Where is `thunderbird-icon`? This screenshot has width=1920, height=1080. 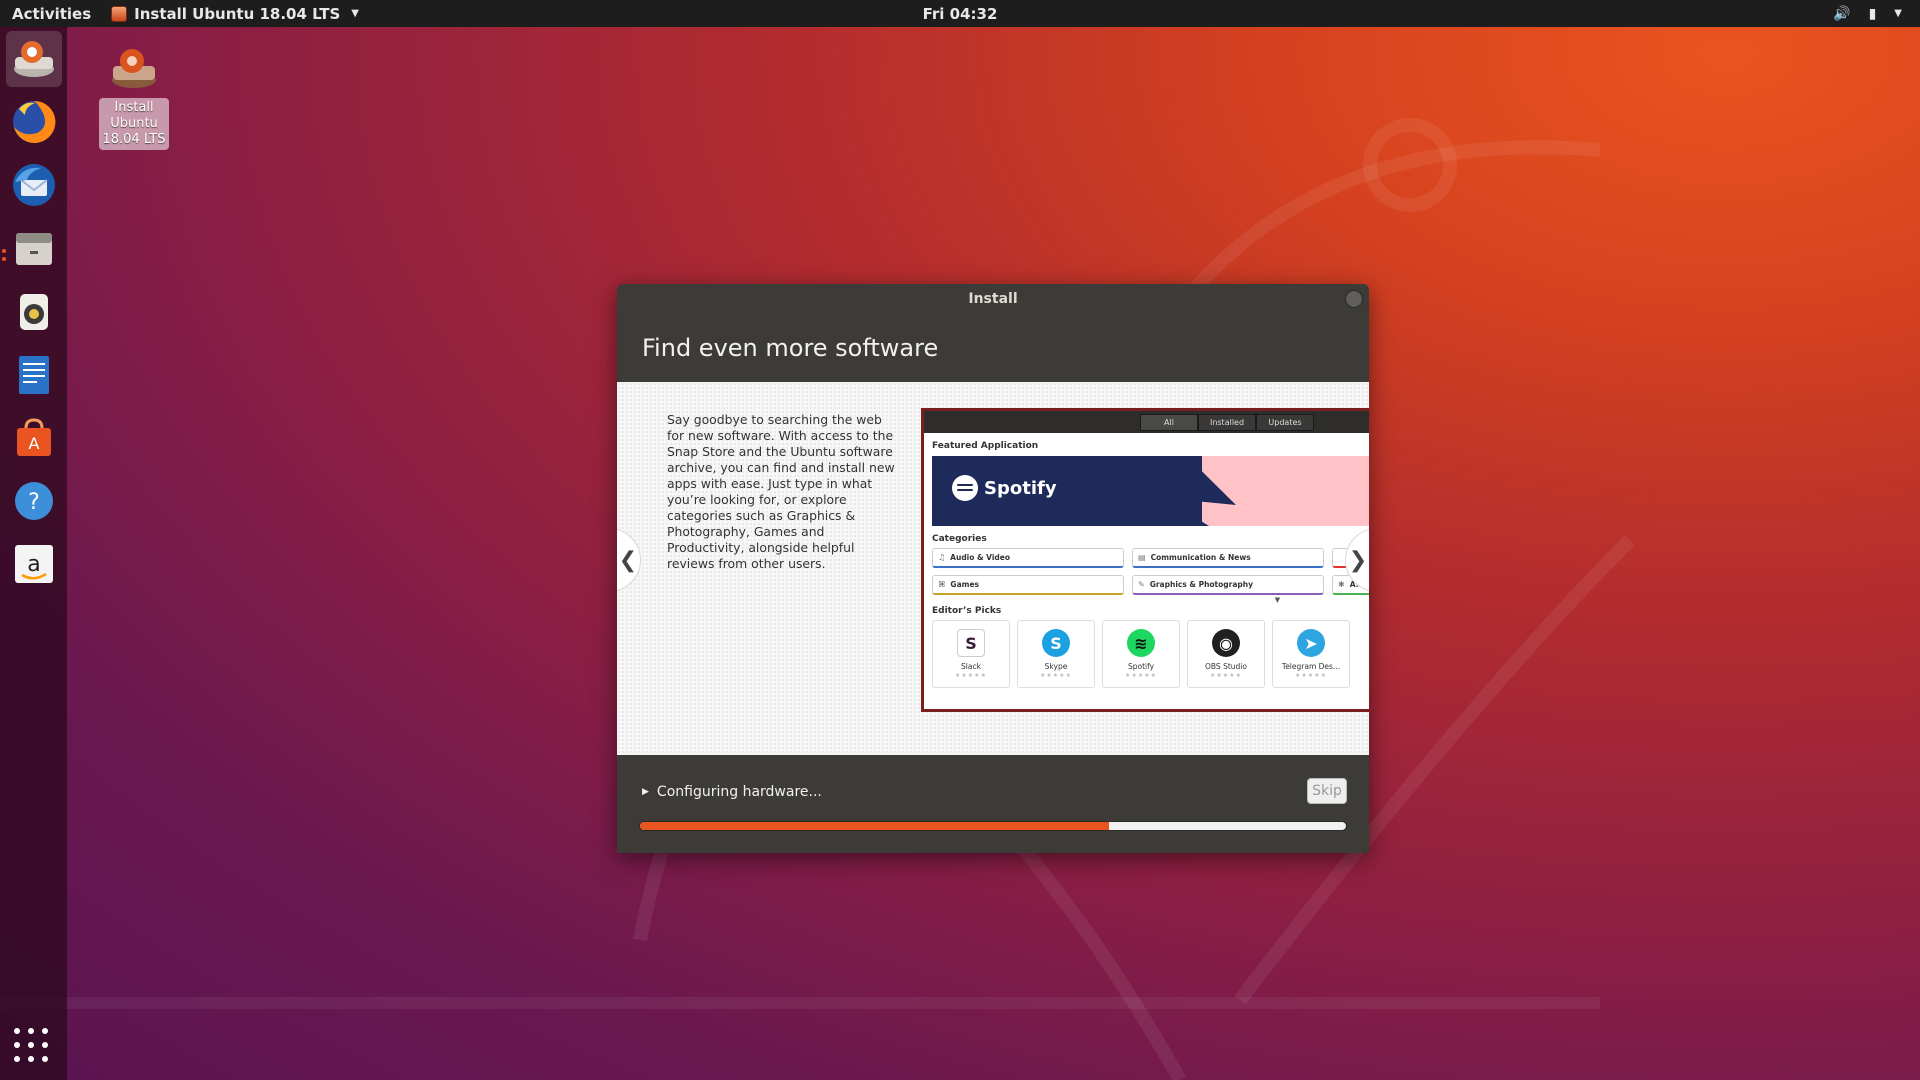 thunderbird-icon is located at coordinates (34, 185).